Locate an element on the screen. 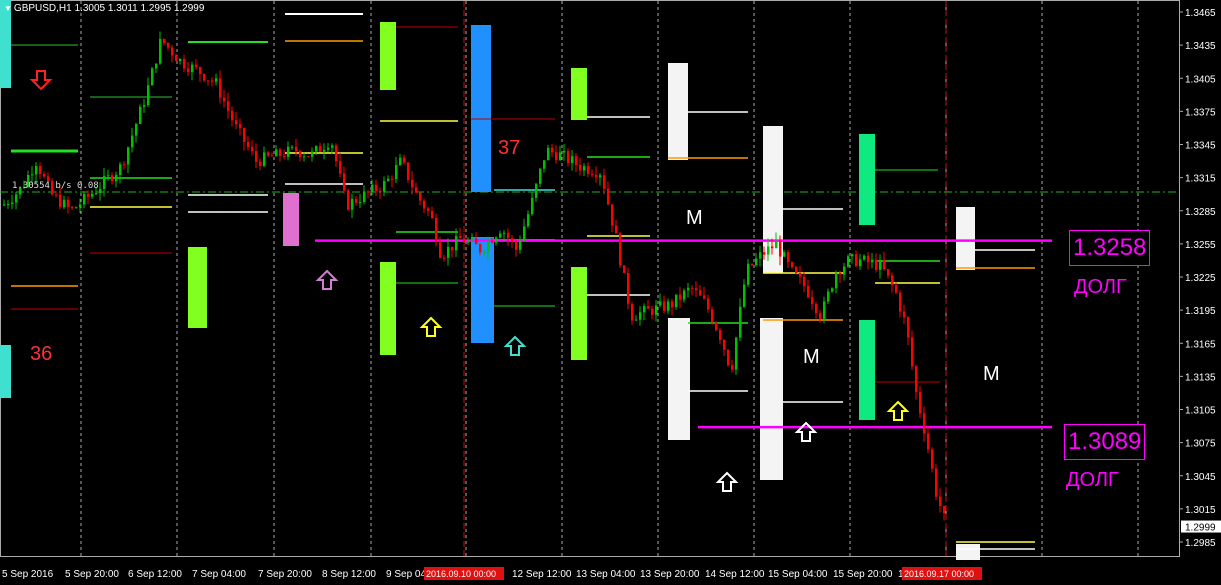 The height and width of the screenshot is (585, 1221). price-tick-label: 1.3405 is located at coordinates (1200, 79).